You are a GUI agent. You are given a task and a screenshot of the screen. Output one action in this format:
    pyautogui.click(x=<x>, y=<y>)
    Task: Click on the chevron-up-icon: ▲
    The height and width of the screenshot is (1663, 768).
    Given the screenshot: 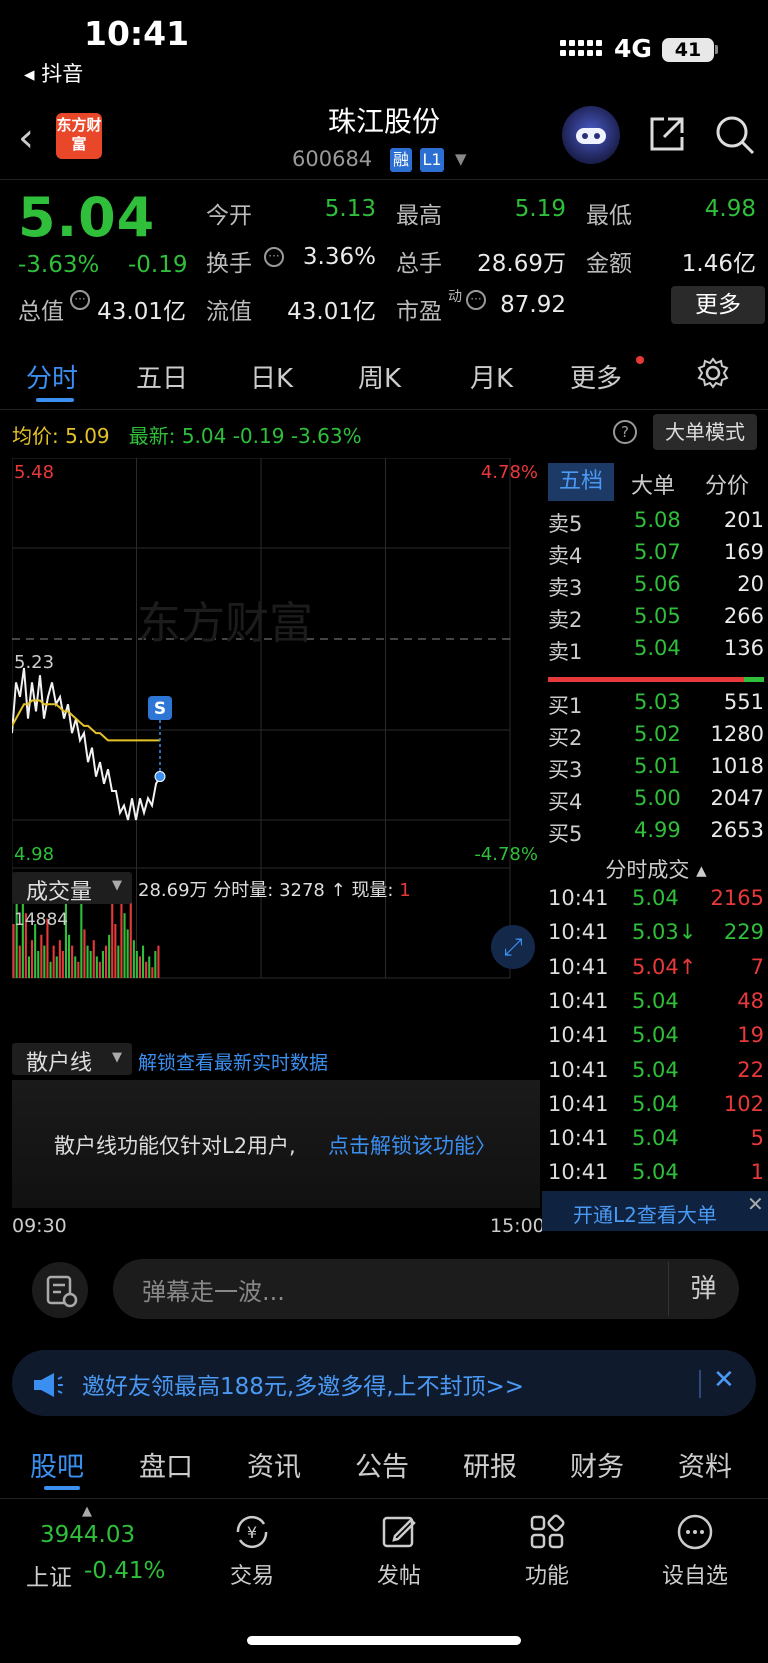 What is the action you would take?
    pyautogui.click(x=87, y=1511)
    